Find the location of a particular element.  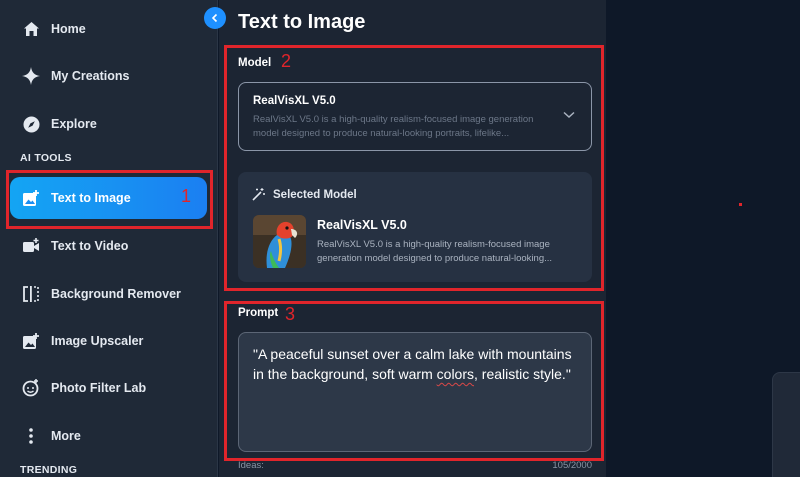

annotation-number-3: 3 is located at coordinates (290, 314).